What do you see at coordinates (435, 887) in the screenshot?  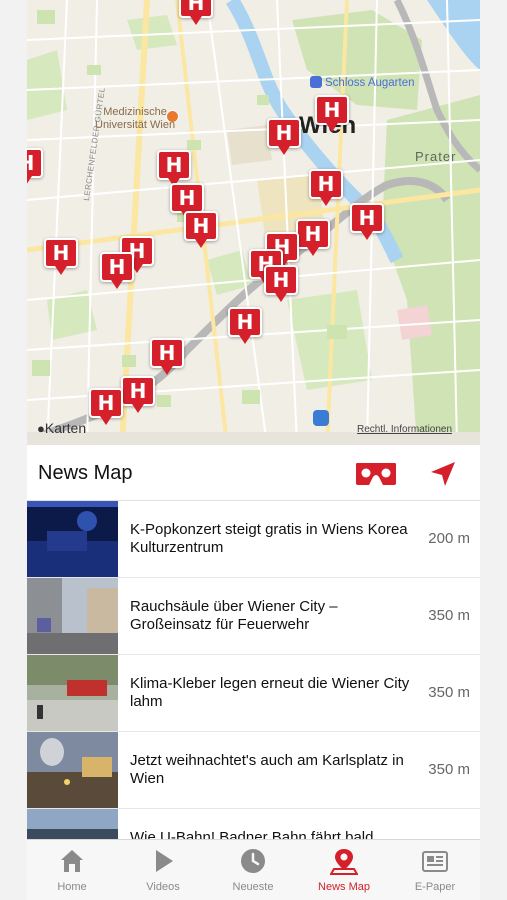 I see `tab-label: E-Paper` at bounding box center [435, 887].